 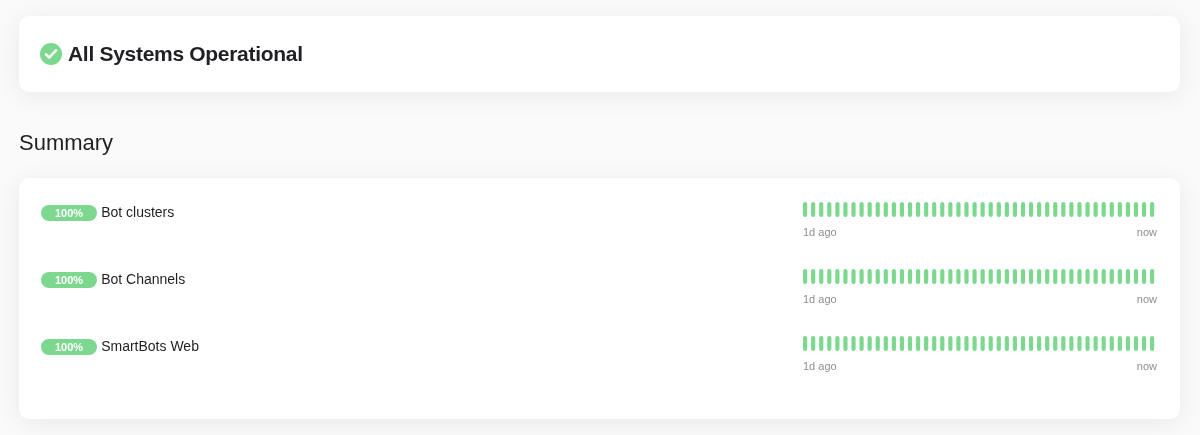 I want to click on section-heading: Summary, so click(x=67, y=143).